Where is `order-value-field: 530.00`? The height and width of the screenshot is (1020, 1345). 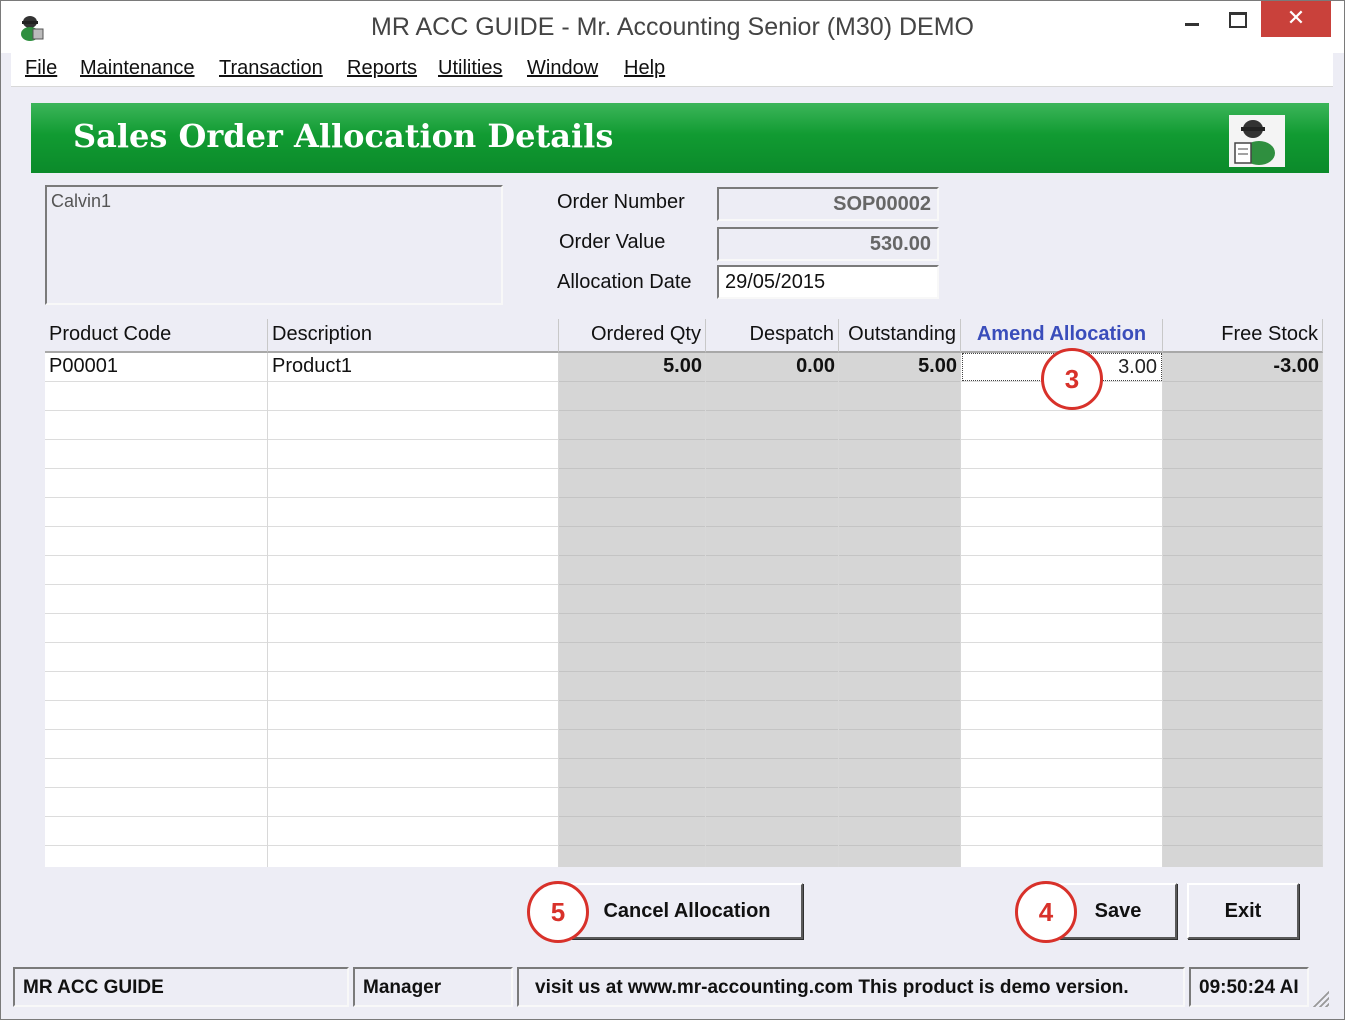 order-value-field: 530.00 is located at coordinates (828, 244).